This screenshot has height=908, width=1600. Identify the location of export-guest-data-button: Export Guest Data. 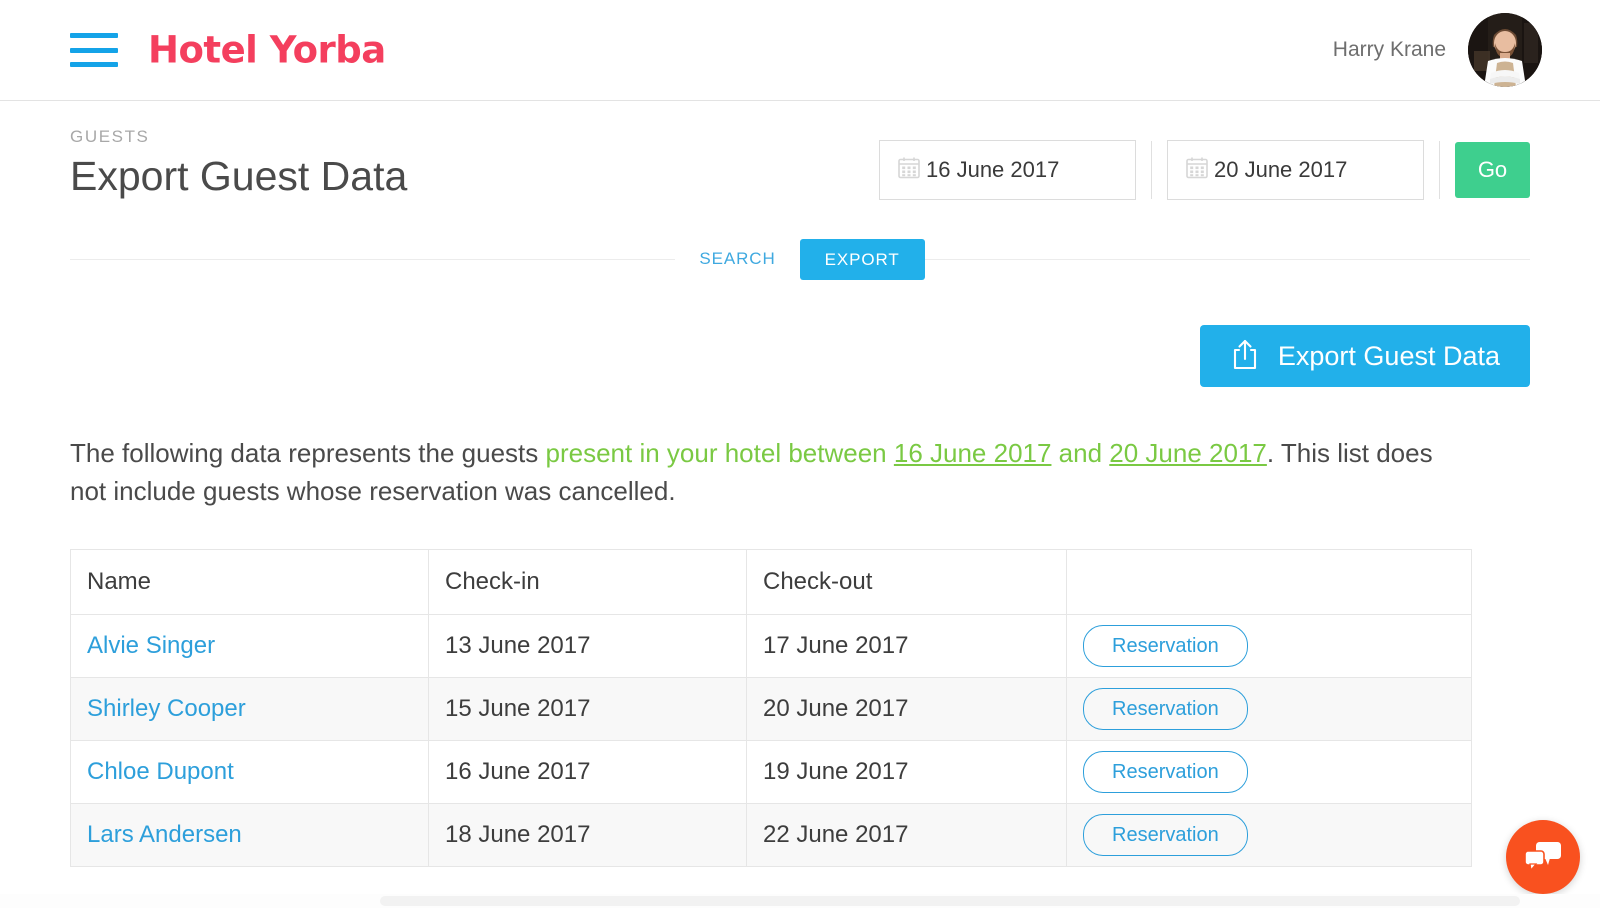
(1364, 356).